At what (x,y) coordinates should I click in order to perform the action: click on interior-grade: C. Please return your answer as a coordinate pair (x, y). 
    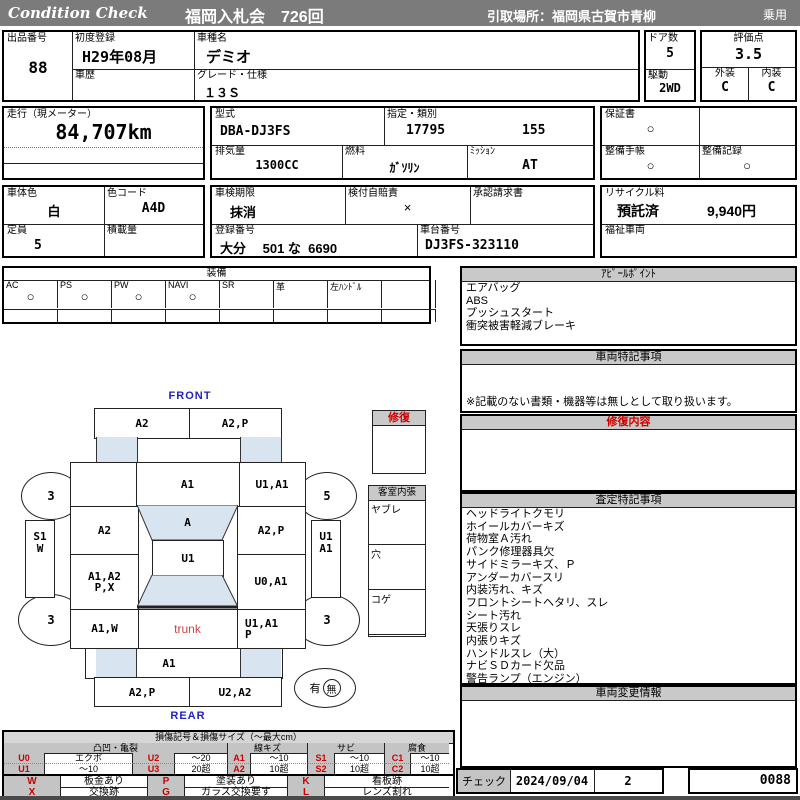
    Looking at the image, I should click on (771, 87).